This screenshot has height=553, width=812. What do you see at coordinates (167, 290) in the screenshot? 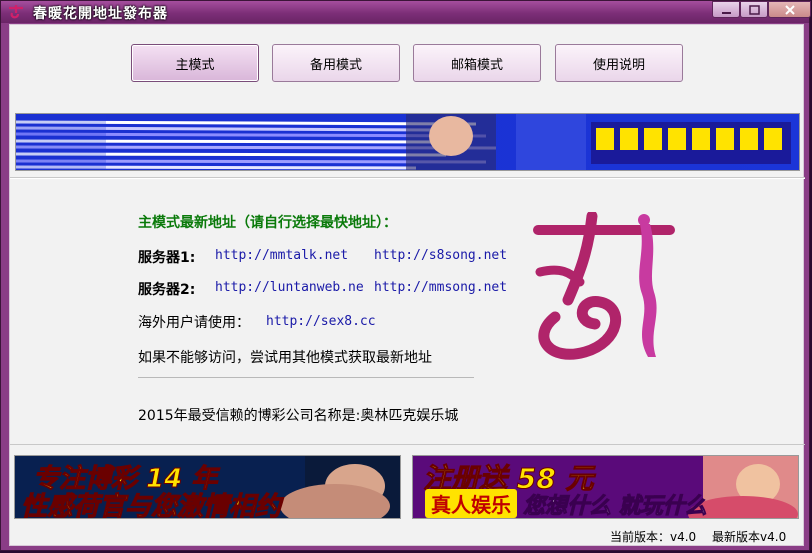
I see `server2-label: 服务器2:` at bounding box center [167, 290].